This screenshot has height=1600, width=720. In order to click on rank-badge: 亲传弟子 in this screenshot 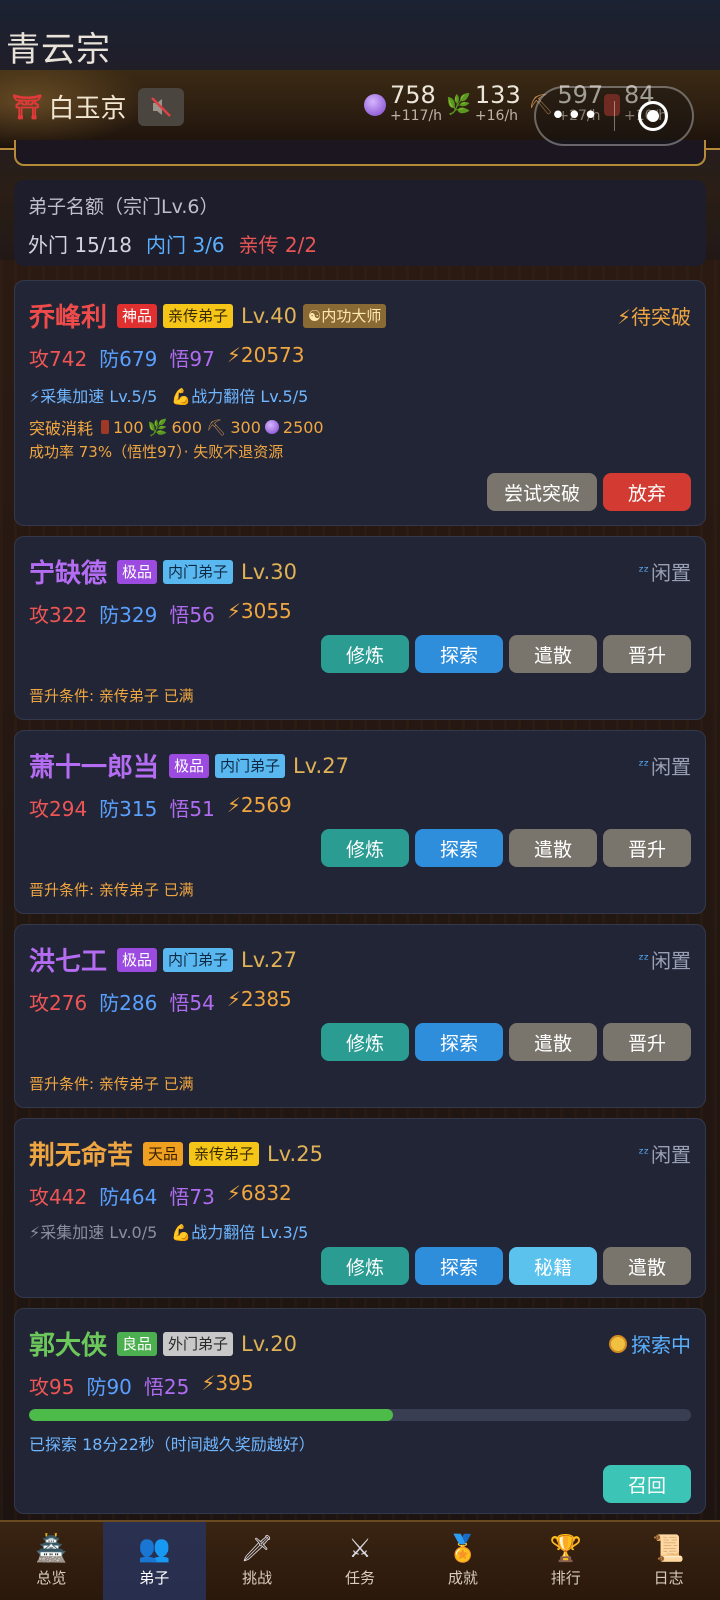, I will do `click(198, 315)`.